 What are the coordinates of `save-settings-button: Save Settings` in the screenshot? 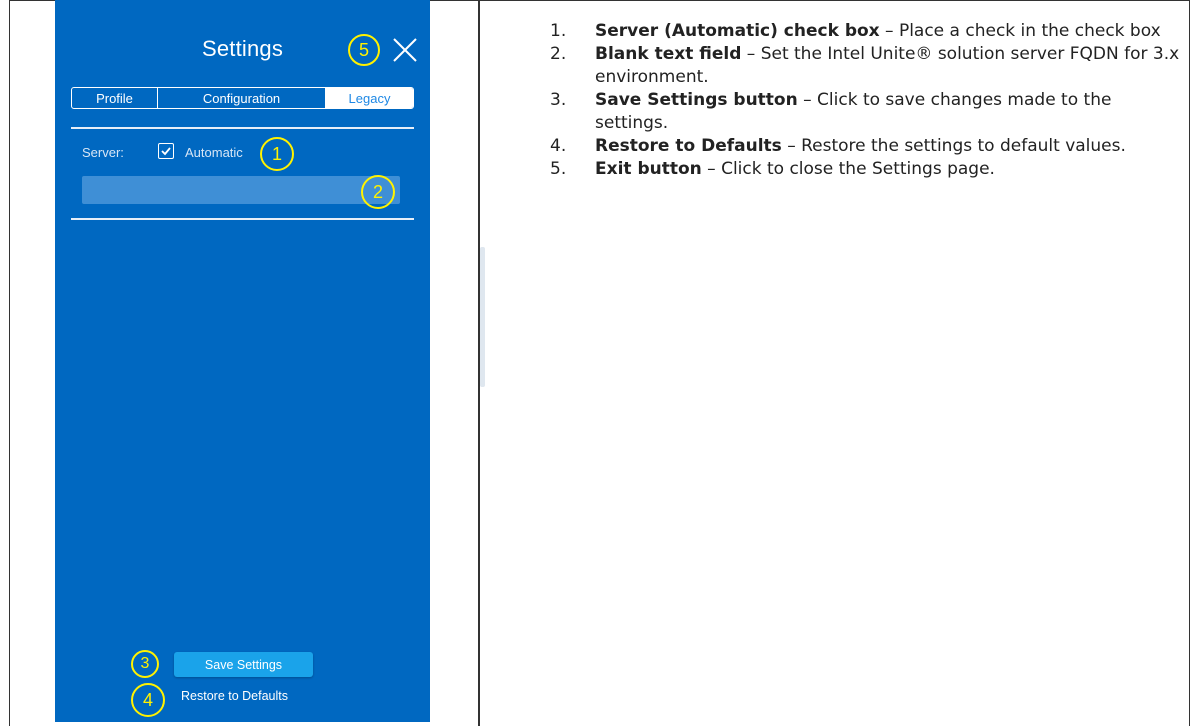 It's located at (243, 664).